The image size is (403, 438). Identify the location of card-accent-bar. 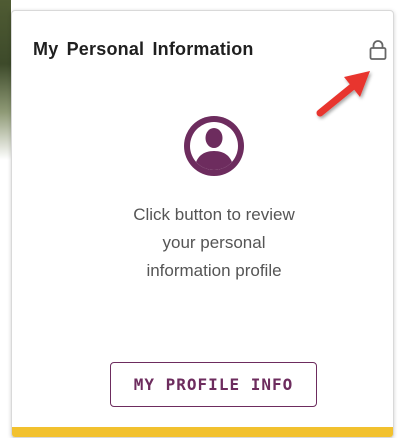
(202, 432).